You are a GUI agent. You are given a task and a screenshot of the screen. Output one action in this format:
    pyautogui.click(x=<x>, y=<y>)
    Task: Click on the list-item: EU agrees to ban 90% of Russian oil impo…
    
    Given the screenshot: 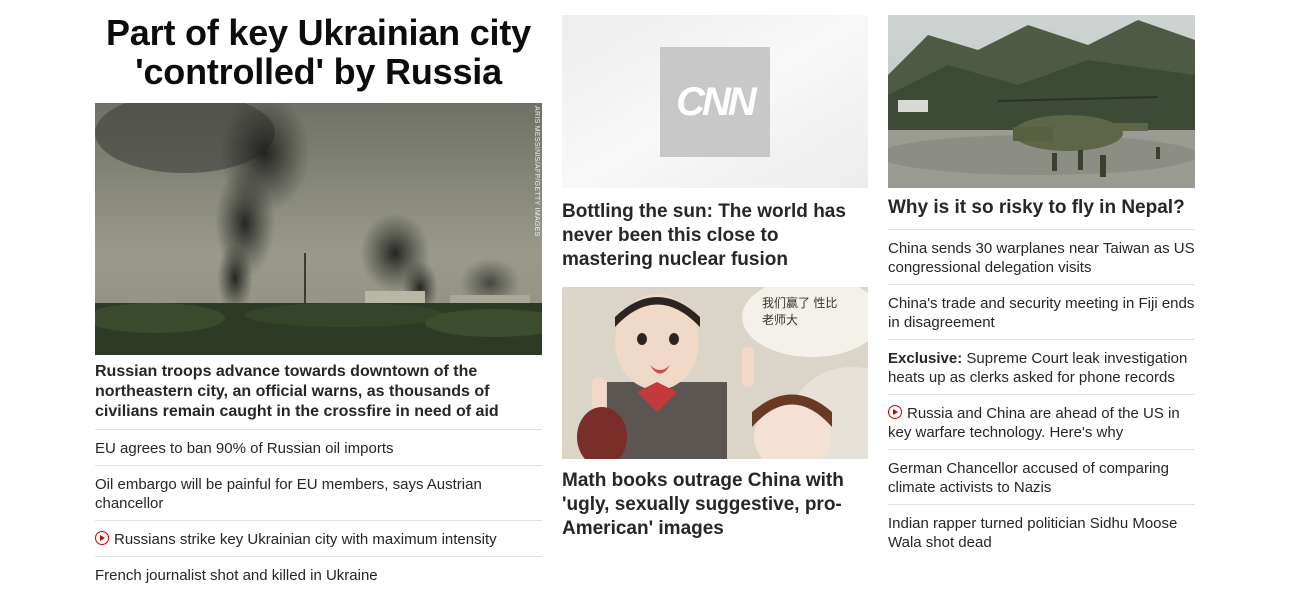 What is the action you would take?
    pyautogui.click(x=318, y=447)
    